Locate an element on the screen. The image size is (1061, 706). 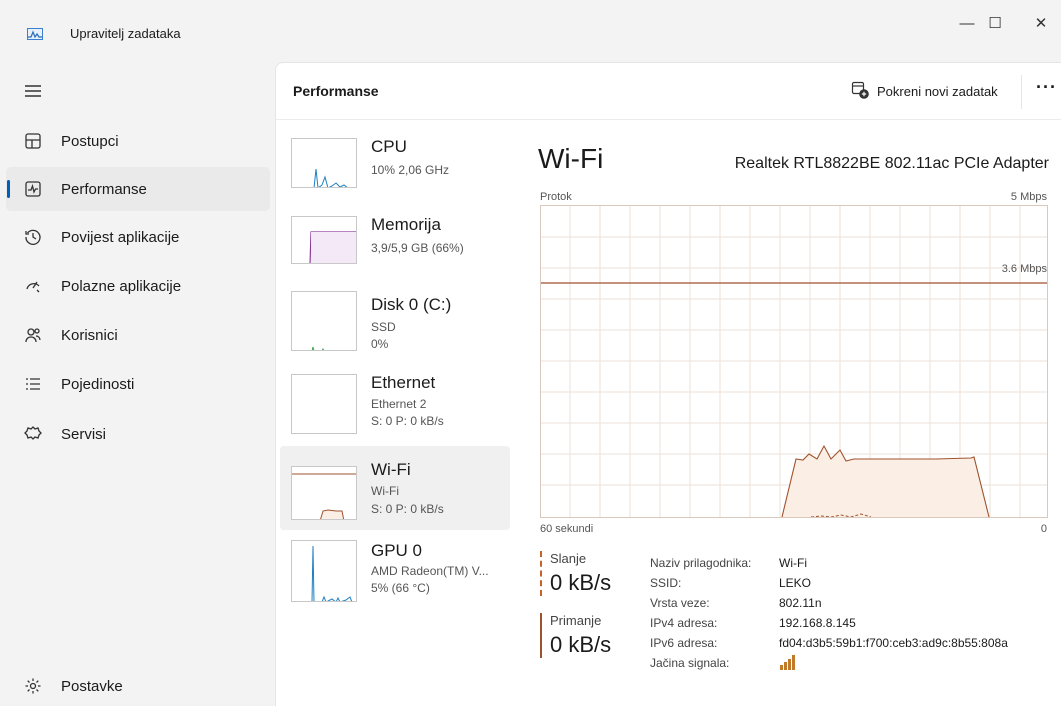
close-button: ✕ is located at coordinates (1041, 23).